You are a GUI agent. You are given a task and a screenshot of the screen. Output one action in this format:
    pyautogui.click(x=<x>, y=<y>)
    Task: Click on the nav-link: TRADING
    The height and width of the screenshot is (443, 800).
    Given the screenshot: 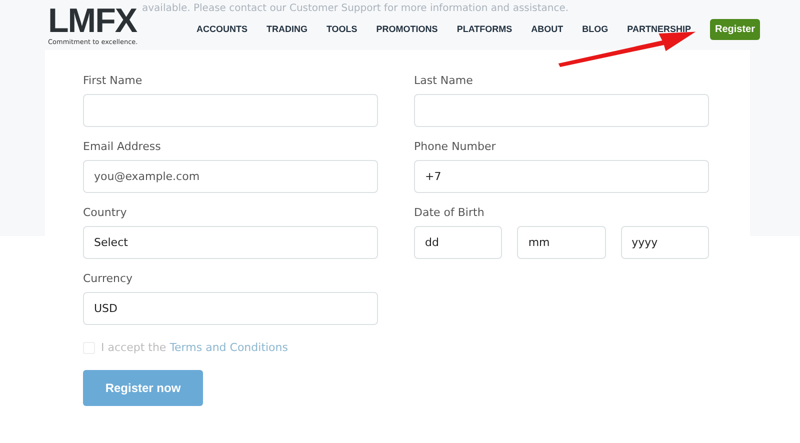 What is the action you would take?
    pyautogui.click(x=287, y=29)
    